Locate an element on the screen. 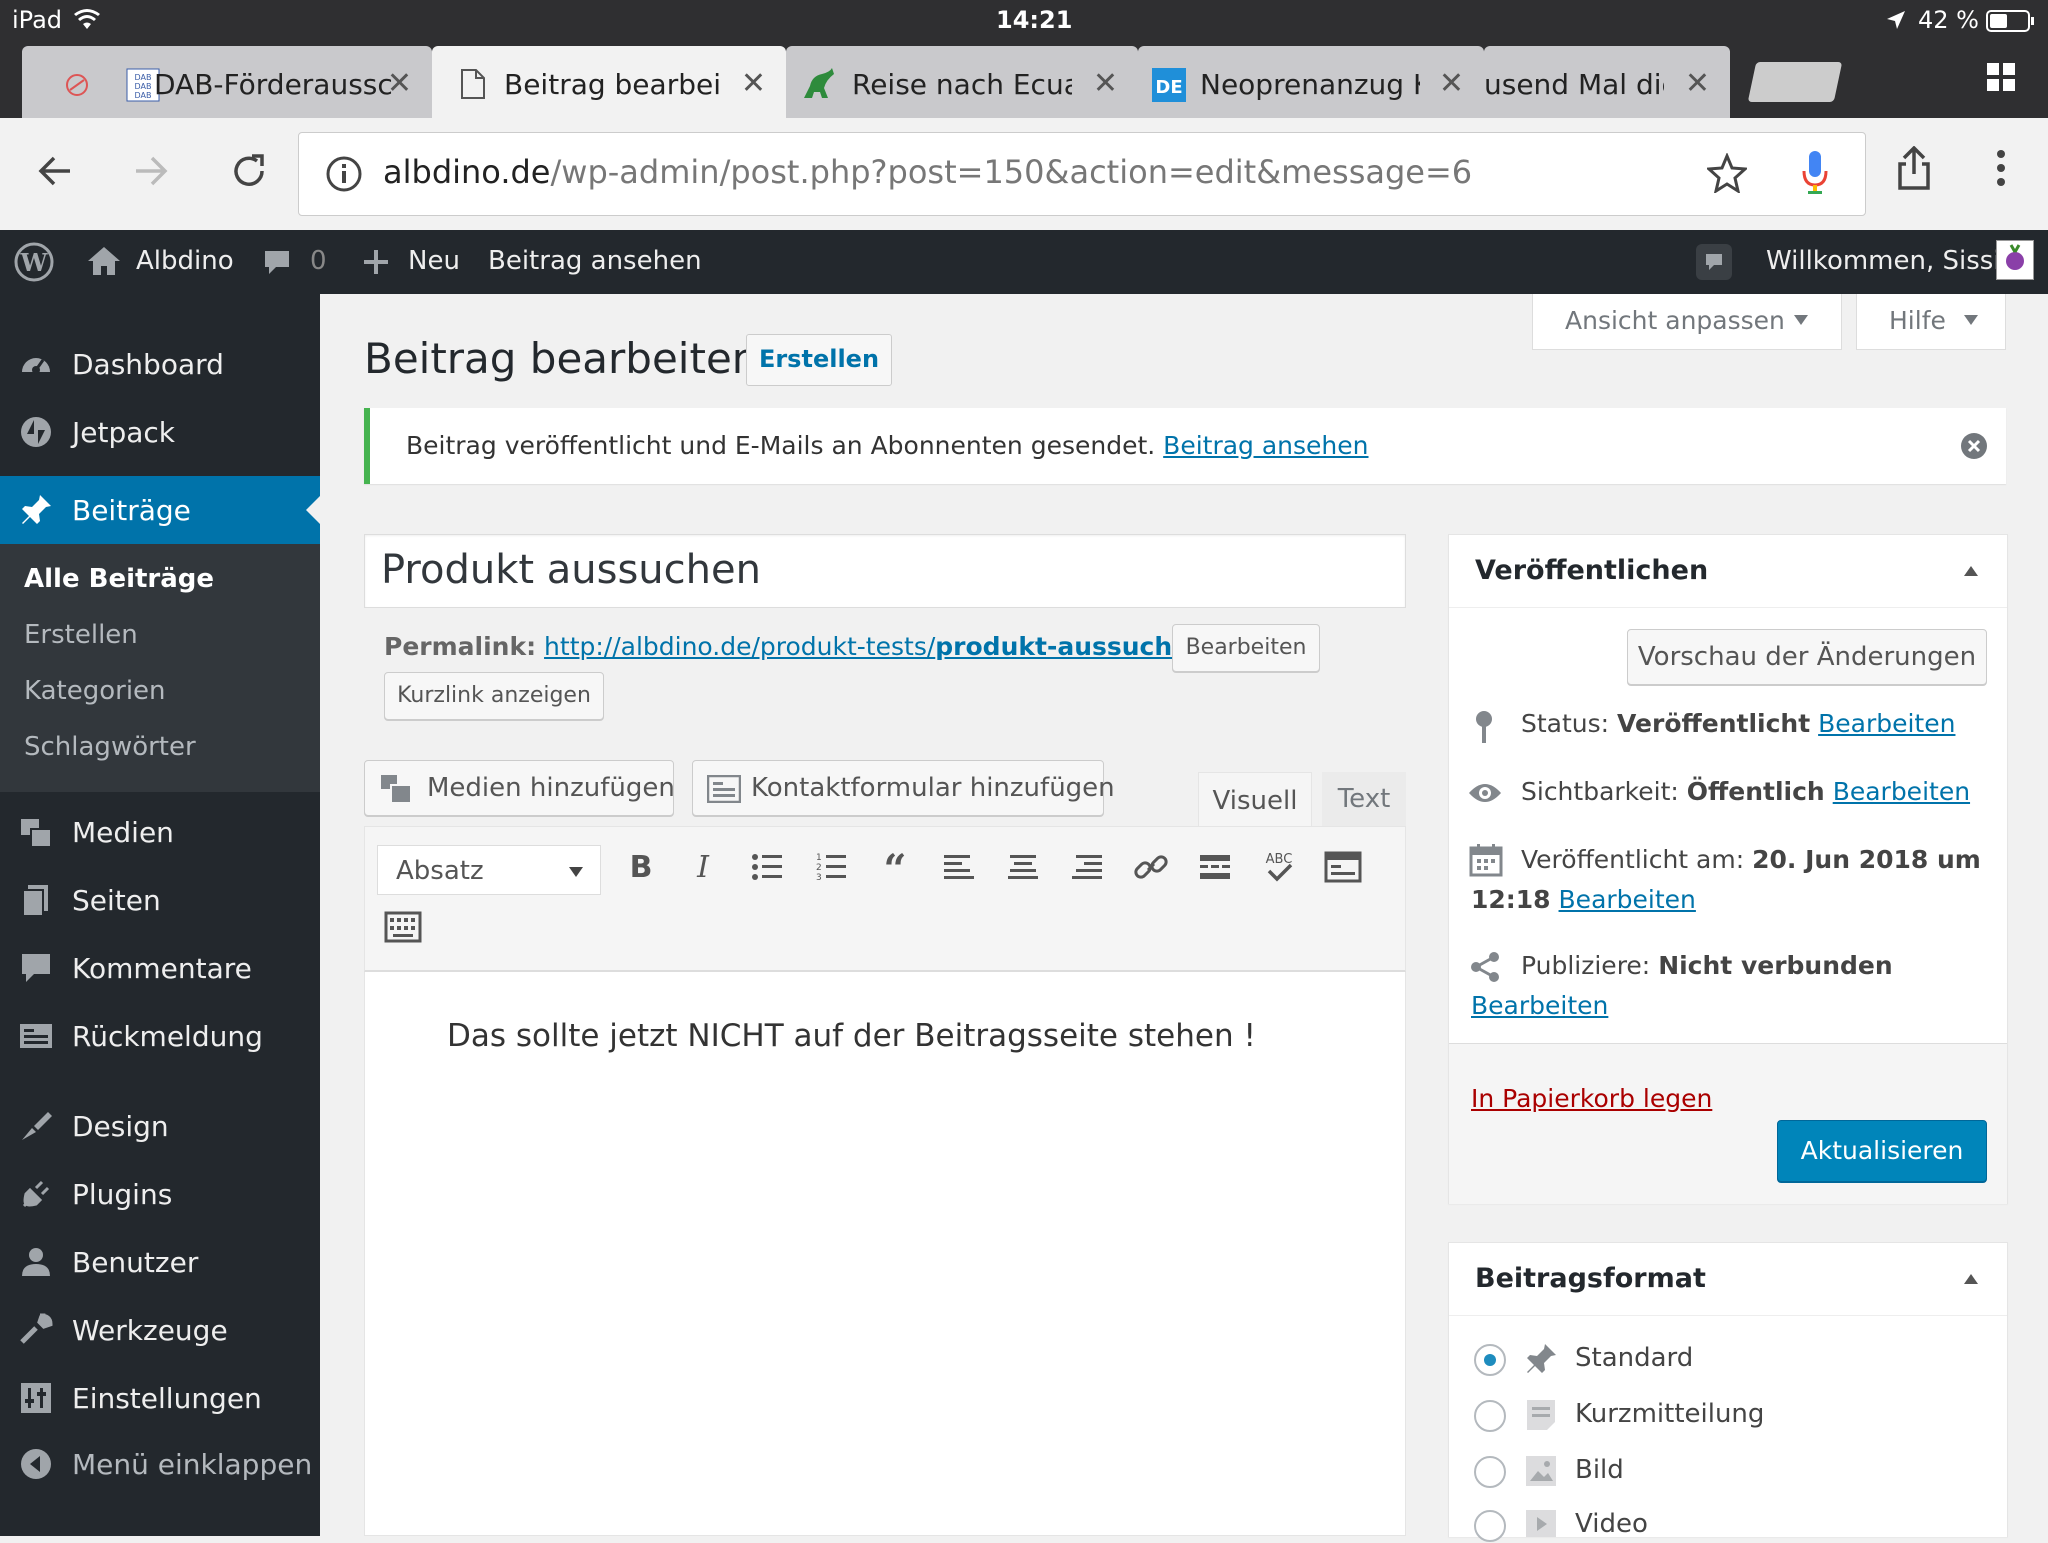  sidebar-item-beitraege: Beiträge is located at coordinates (160, 510).